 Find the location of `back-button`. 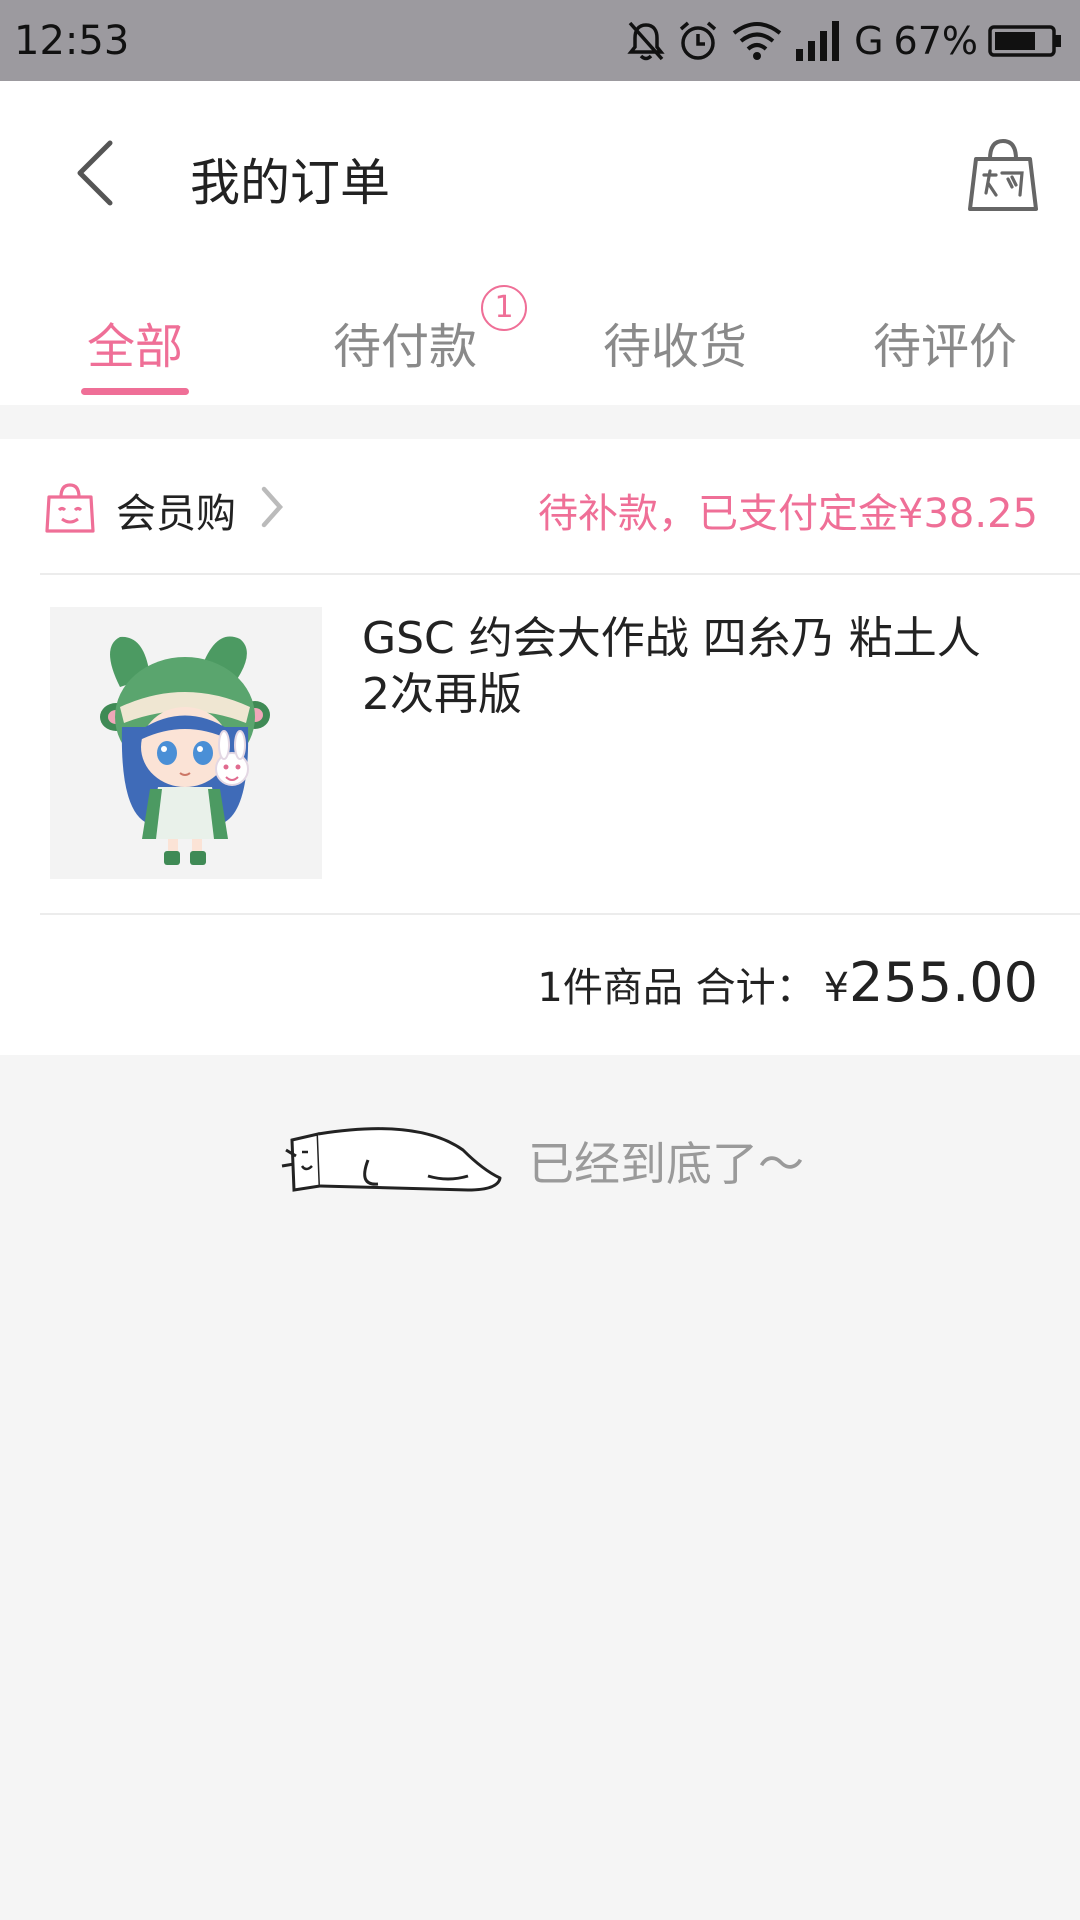

back-button is located at coordinates (97, 173).